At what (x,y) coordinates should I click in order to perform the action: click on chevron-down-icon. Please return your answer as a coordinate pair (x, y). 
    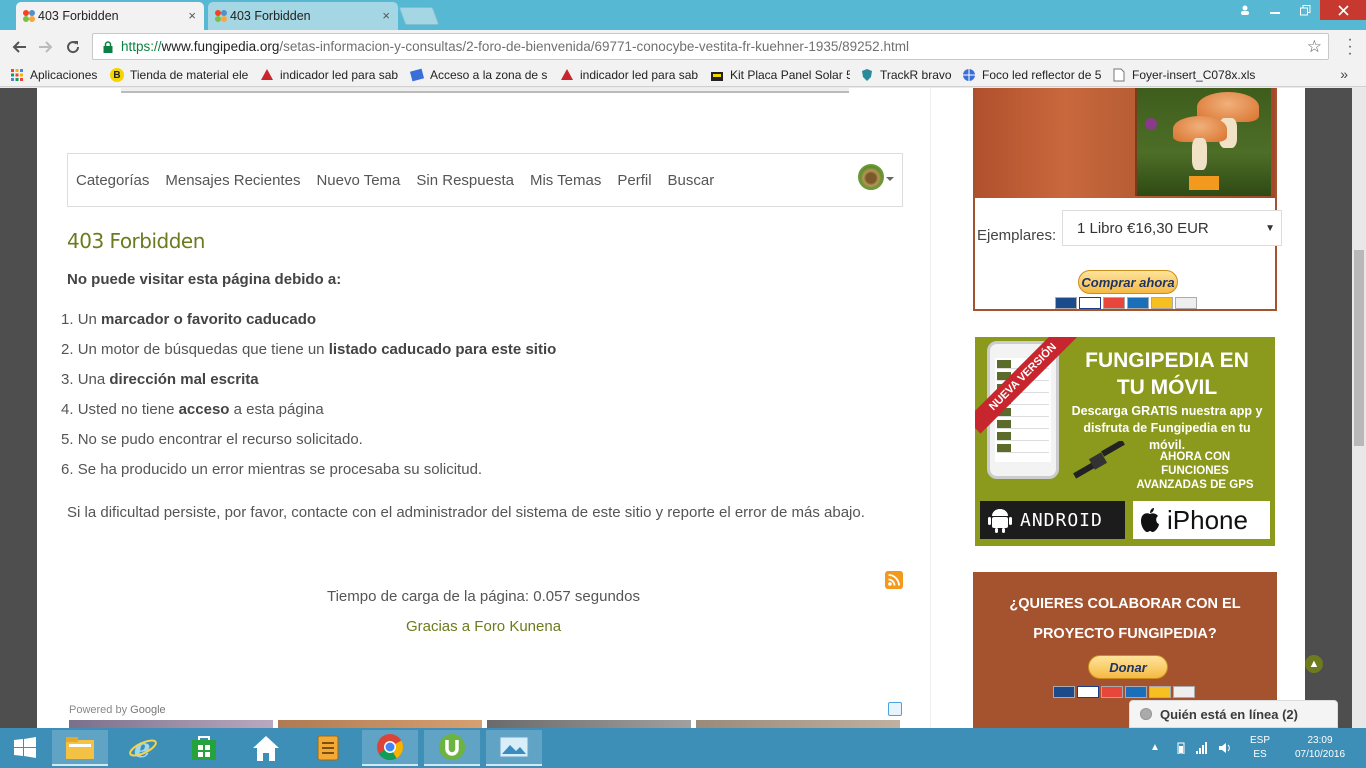
    Looking at the image, I should click on (890, 179).